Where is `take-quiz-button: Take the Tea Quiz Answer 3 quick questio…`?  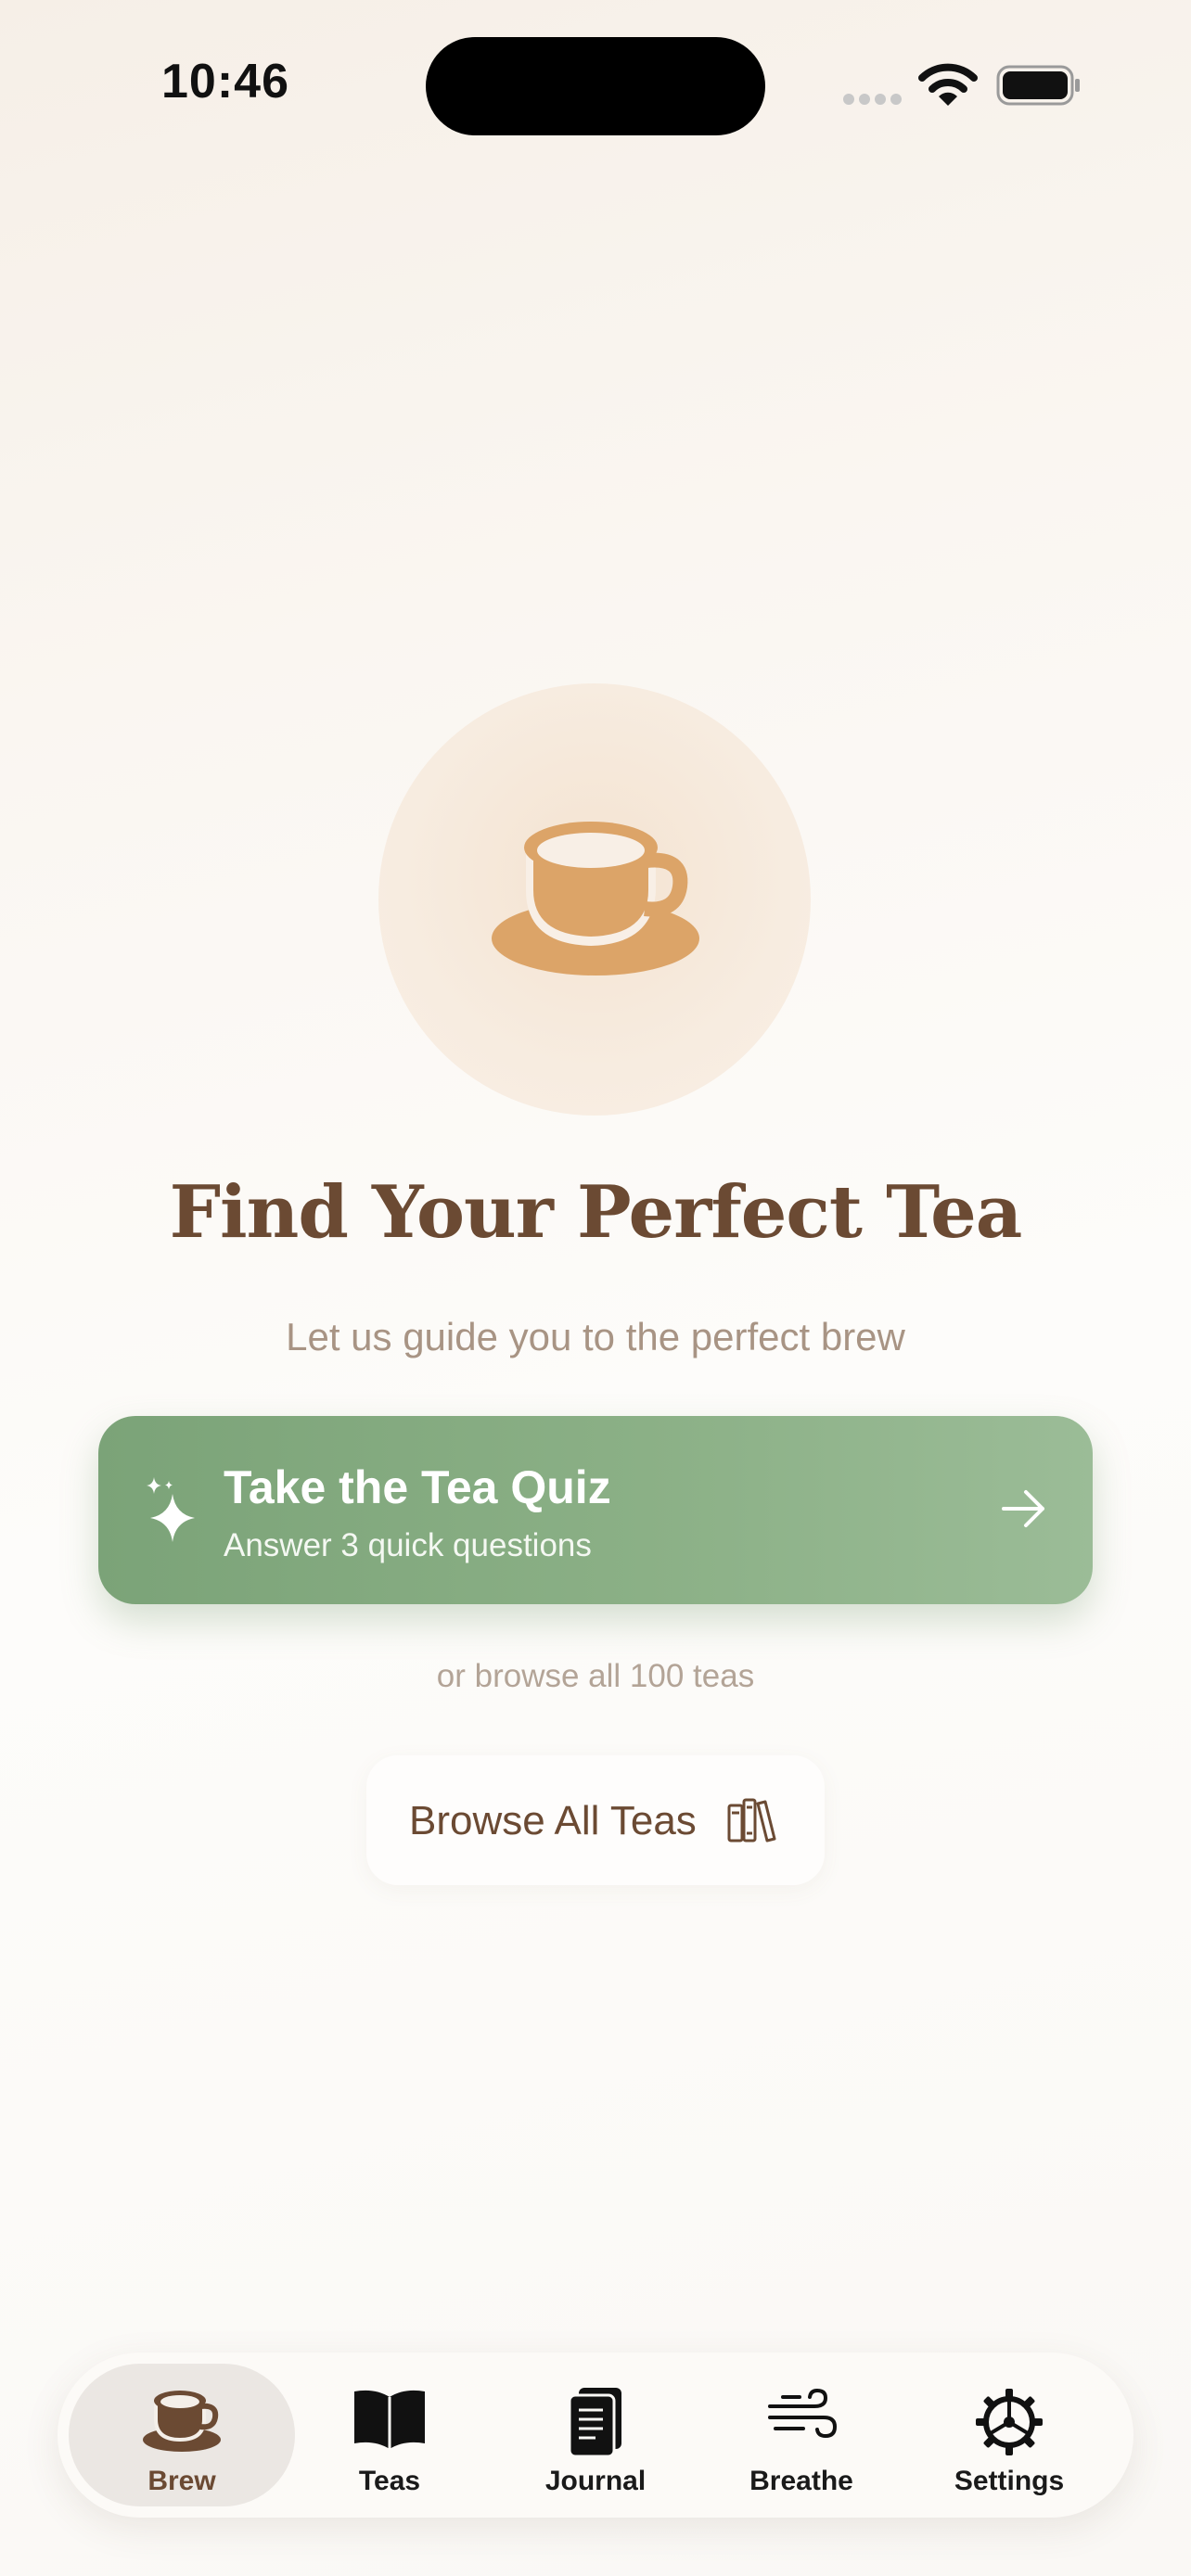
take-quiz-button: Take the Tea Quiz Answer 3 quick questio… is located at coordinates (595, 1510).